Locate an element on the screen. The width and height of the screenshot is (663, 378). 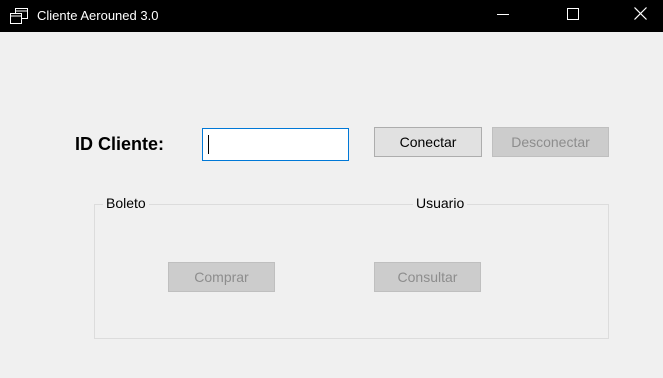
maximize-icon is located at coordinates (573, 16).